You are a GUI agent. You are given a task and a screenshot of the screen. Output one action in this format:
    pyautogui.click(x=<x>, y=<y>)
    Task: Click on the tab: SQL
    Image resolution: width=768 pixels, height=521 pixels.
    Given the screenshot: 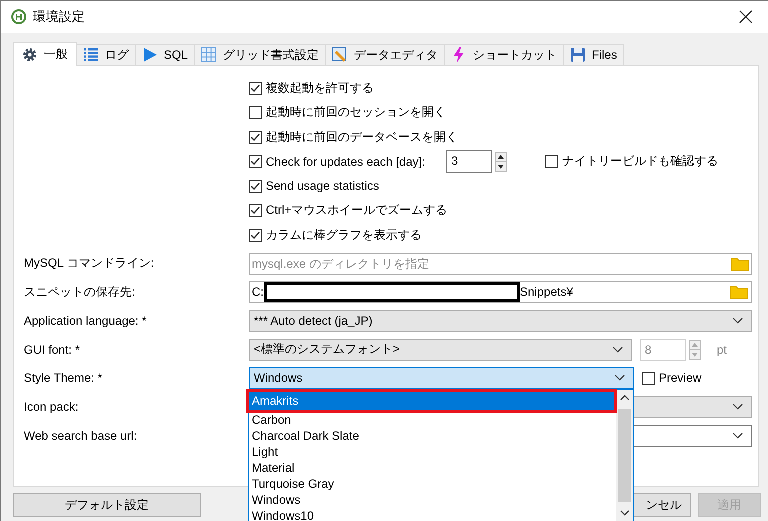 What is the action you would take?
    pyautogui.click(x=165, y=54)
    